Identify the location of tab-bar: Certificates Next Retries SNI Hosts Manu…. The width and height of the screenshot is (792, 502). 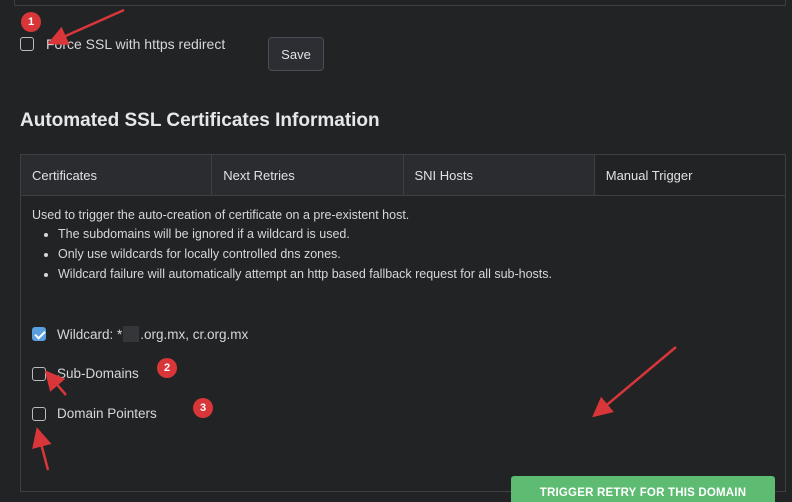
(403, 175).